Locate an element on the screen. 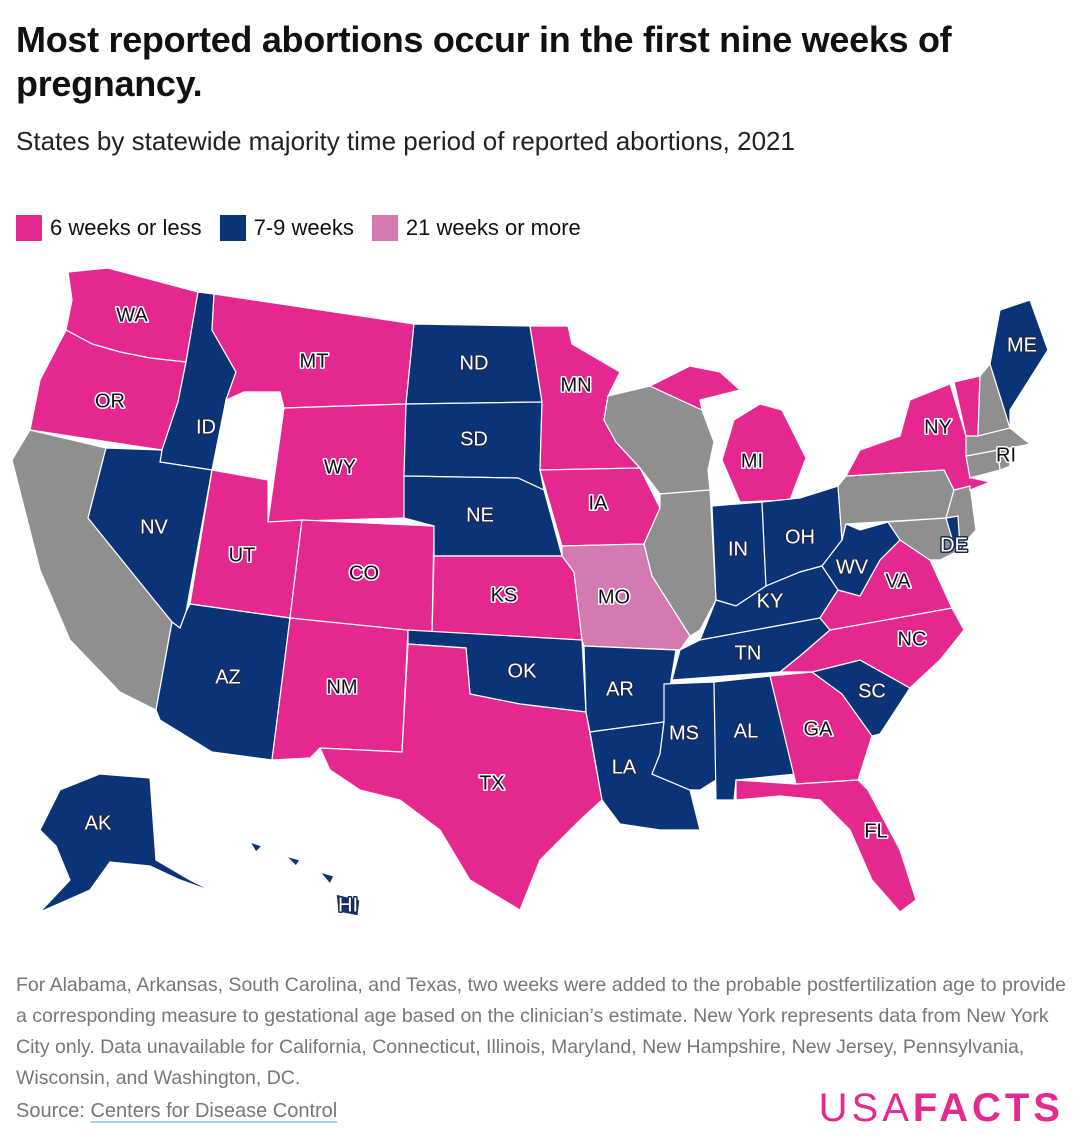  state-label-MI: MI is located at coordinates (752, 461).